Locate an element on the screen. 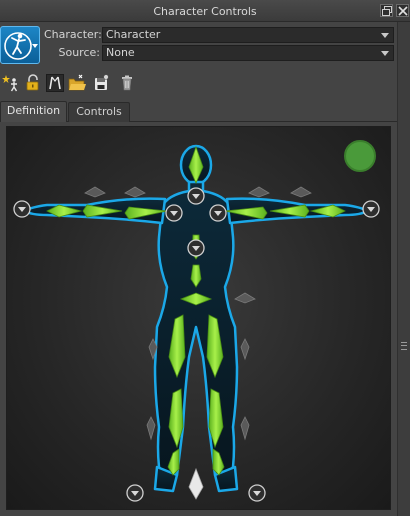  character-dropdown: Character is located at coordinates (248, 35).